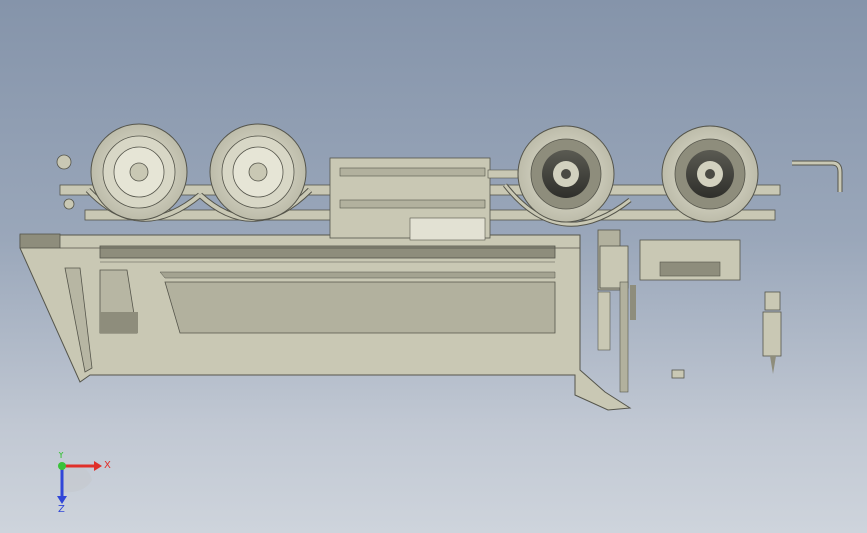 Image resolution: width=867 pixels, height=533 pixels. What do you see at coordinates (772, 332) in the screenshot?
I see `detached-cylinder` at bounding box center [772, 332].